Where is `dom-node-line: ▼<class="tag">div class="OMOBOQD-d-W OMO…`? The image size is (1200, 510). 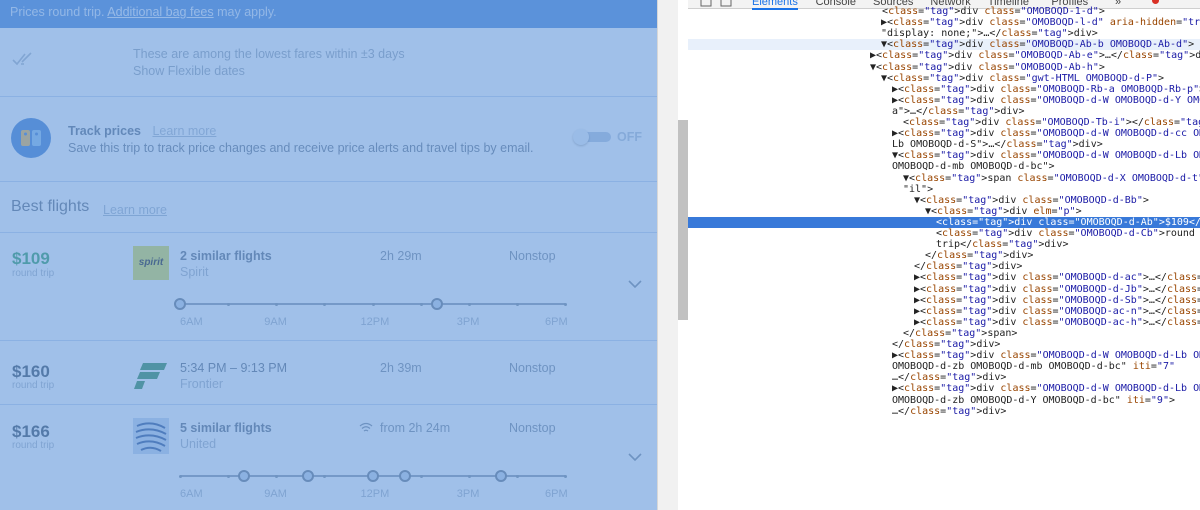 dom-node-line: ▼<class="tag">div class="OMOBOQD-d-W OMO… is located at coordinates (944, 155).